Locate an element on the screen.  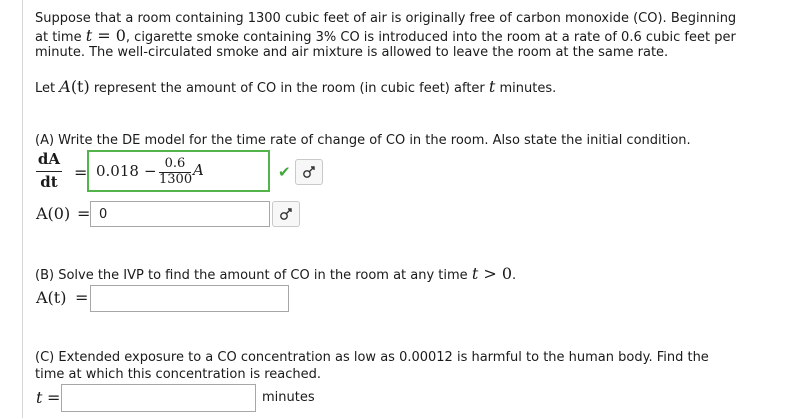
ic-value: 0 is located at coordinates (103, 214).